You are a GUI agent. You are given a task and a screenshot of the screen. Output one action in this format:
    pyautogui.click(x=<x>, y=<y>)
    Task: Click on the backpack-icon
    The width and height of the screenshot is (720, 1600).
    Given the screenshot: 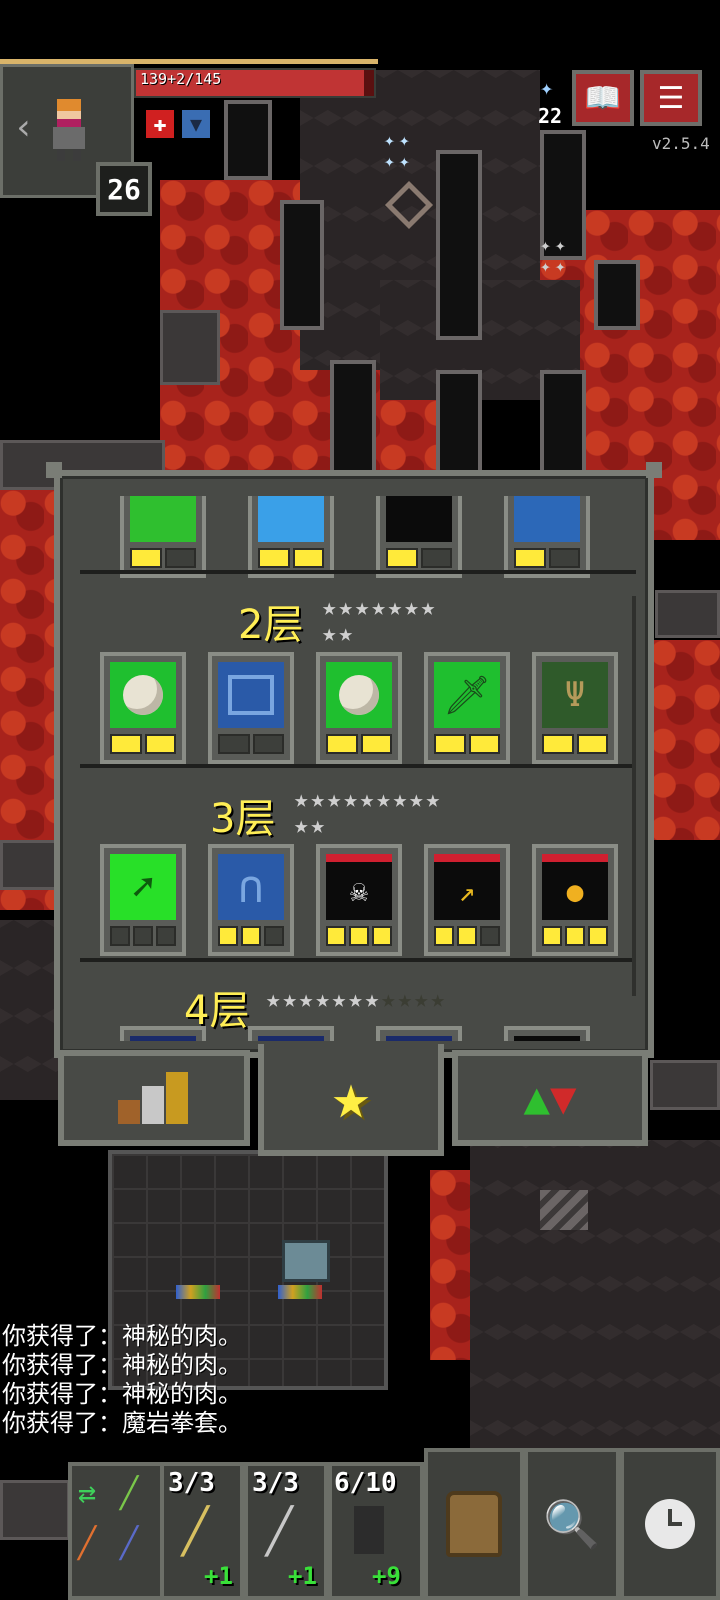 What is the action you would take?
    pyautogui.click(x=474, y=1524)
    